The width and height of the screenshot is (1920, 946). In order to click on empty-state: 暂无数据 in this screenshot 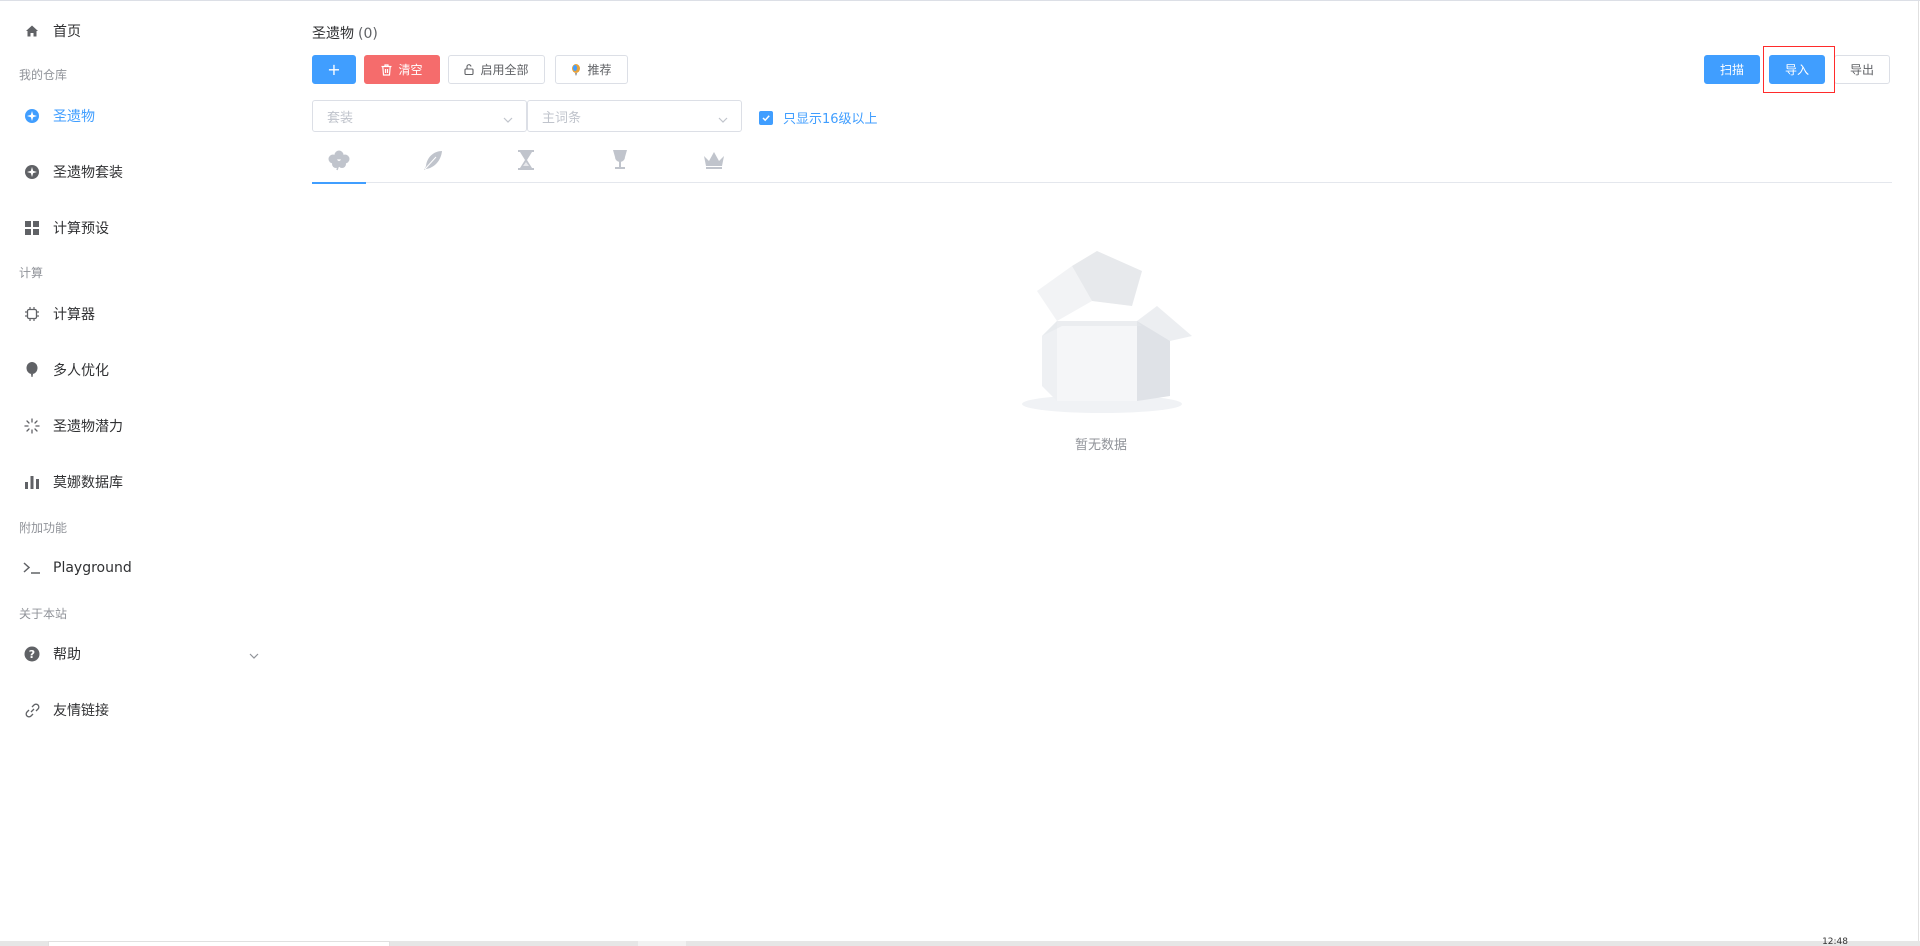, I will do `click(1112, 351)`.